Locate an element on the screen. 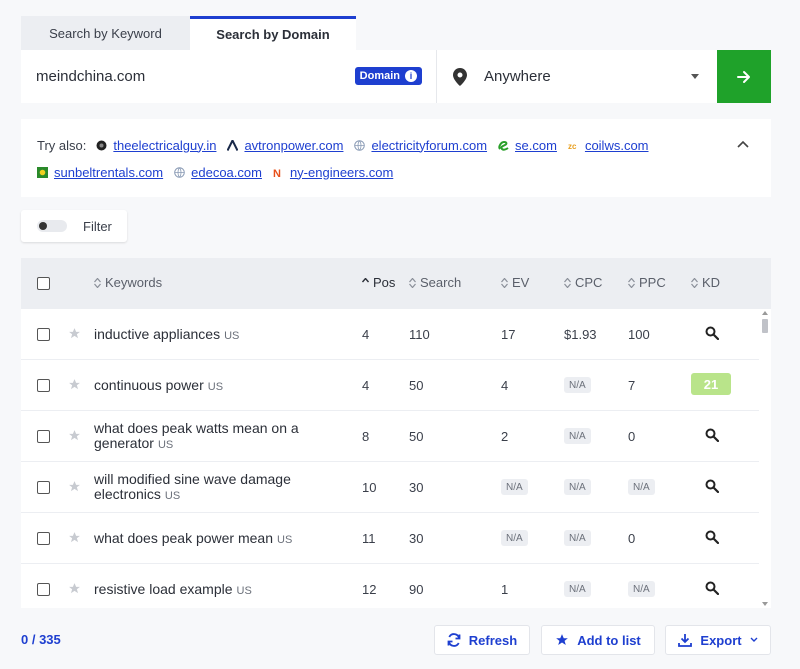 The width and height of the screenshot is (800, 669). try-also-link: edecoa.com is located at coordinates (226, 172).